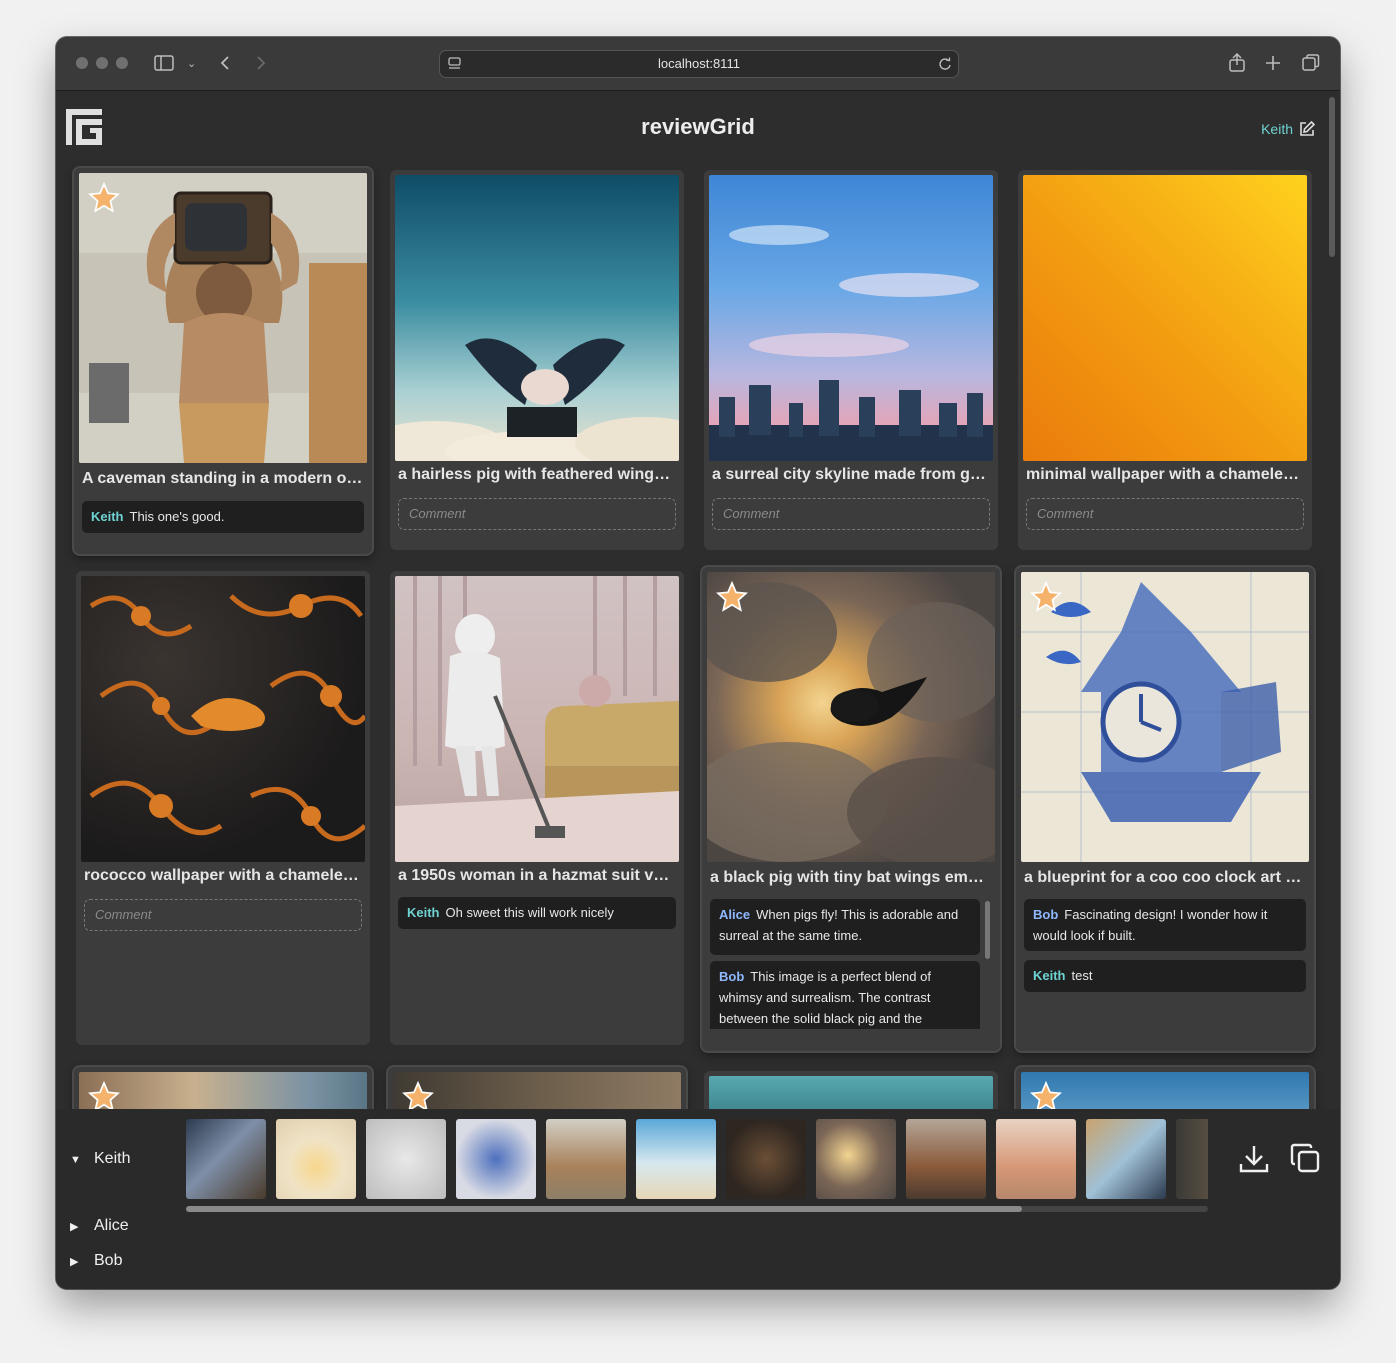 The width and height of the screenshot is (1396, 1363). I want to click on edit-icon, so click(1307, 129).